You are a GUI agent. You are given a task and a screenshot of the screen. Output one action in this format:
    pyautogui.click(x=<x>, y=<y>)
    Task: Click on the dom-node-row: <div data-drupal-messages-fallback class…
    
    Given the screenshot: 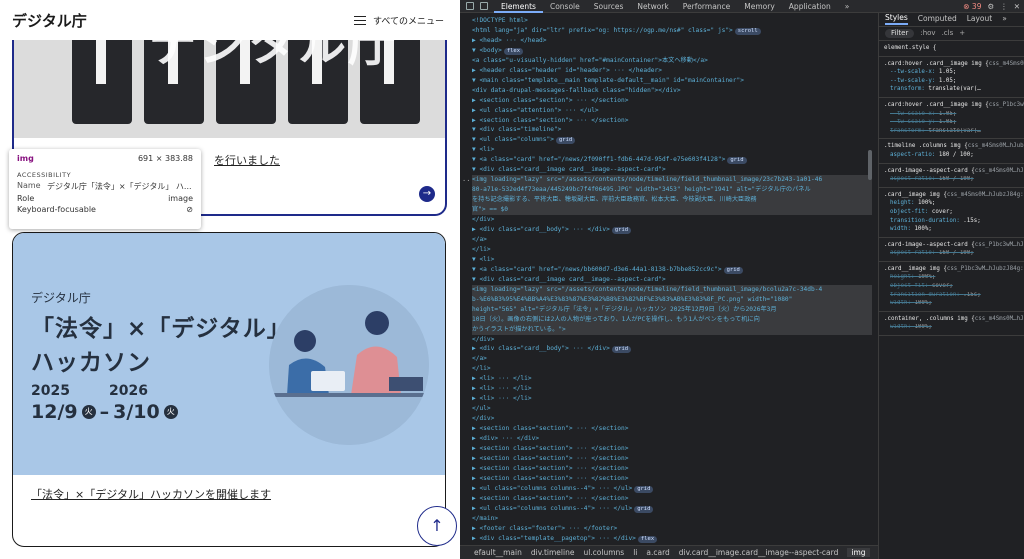 What is the action you would take?
    pyautogui.click(x=672, y=91)
    